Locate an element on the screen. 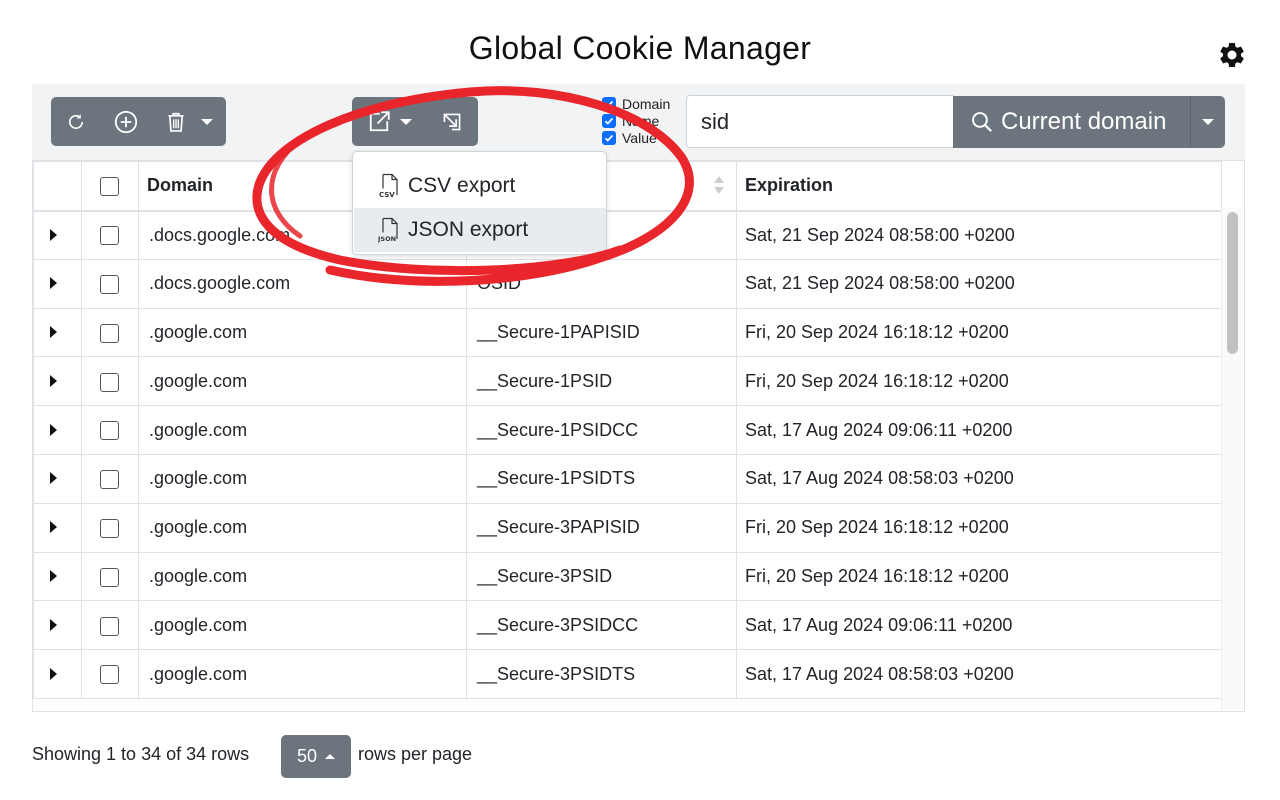 This screenshot has width=1280, height=800. search-scope-dropdown is located at coordinates (1208, 122).